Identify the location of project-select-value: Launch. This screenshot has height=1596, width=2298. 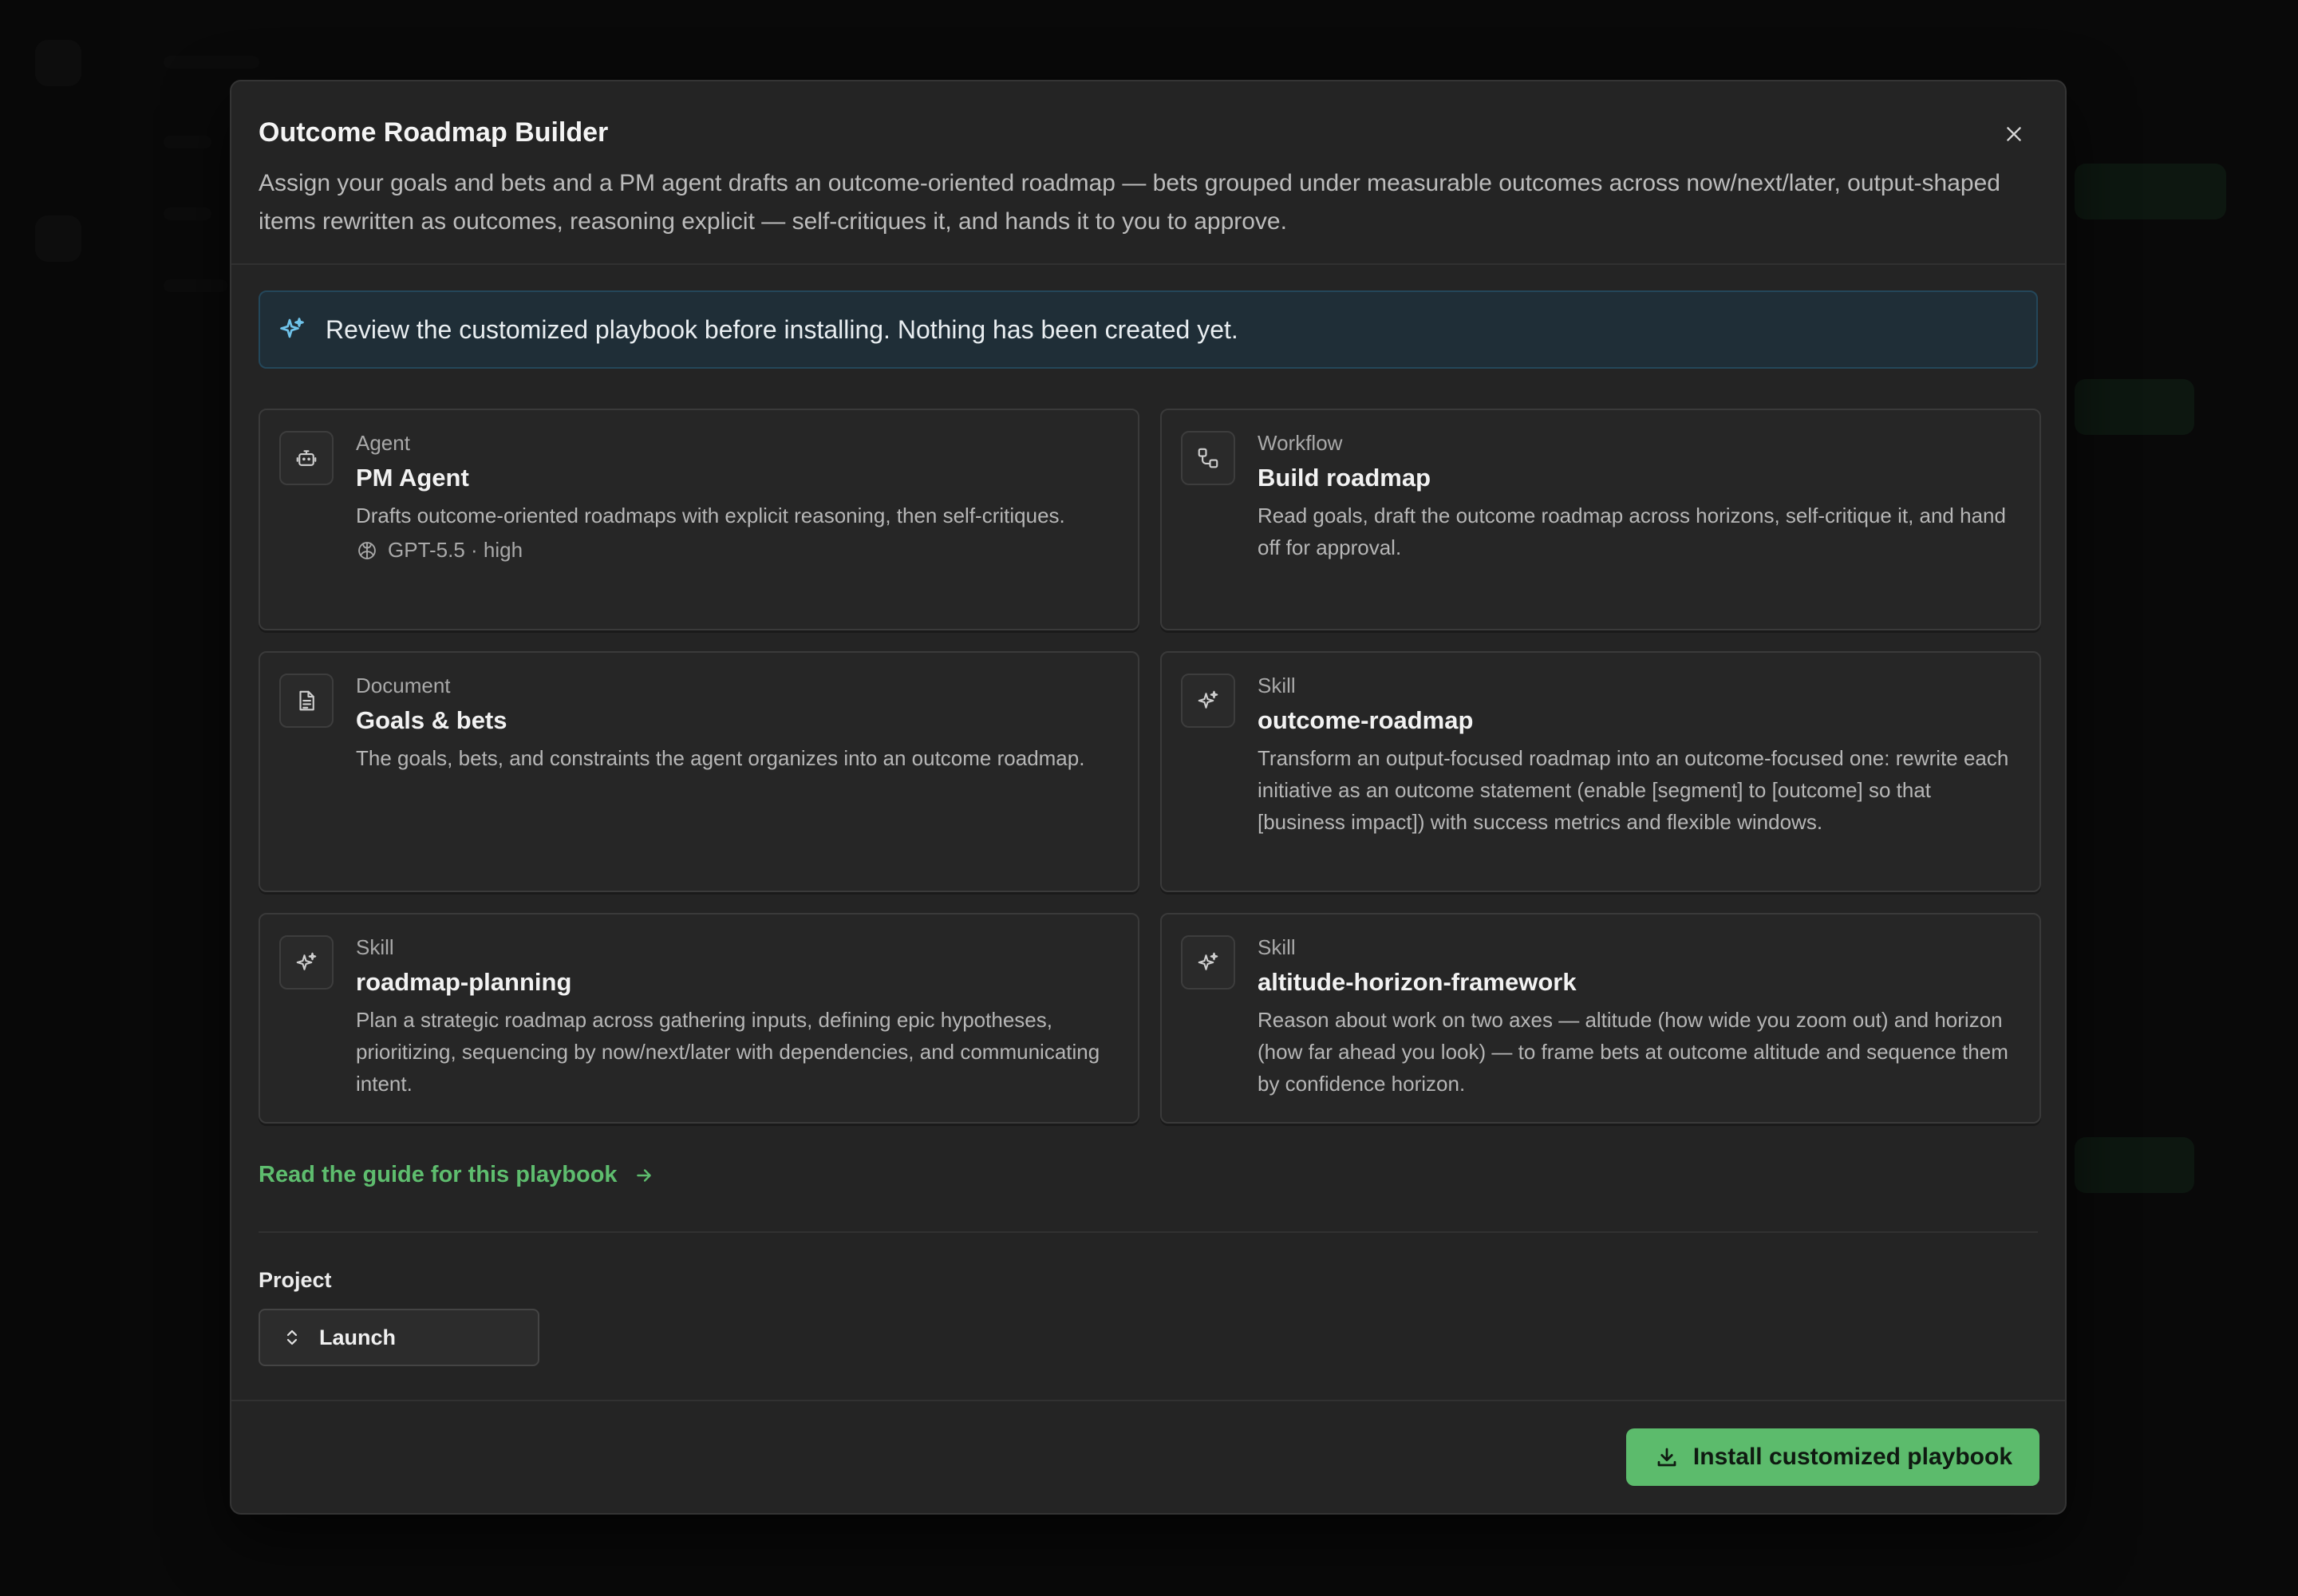
(358, 1337).